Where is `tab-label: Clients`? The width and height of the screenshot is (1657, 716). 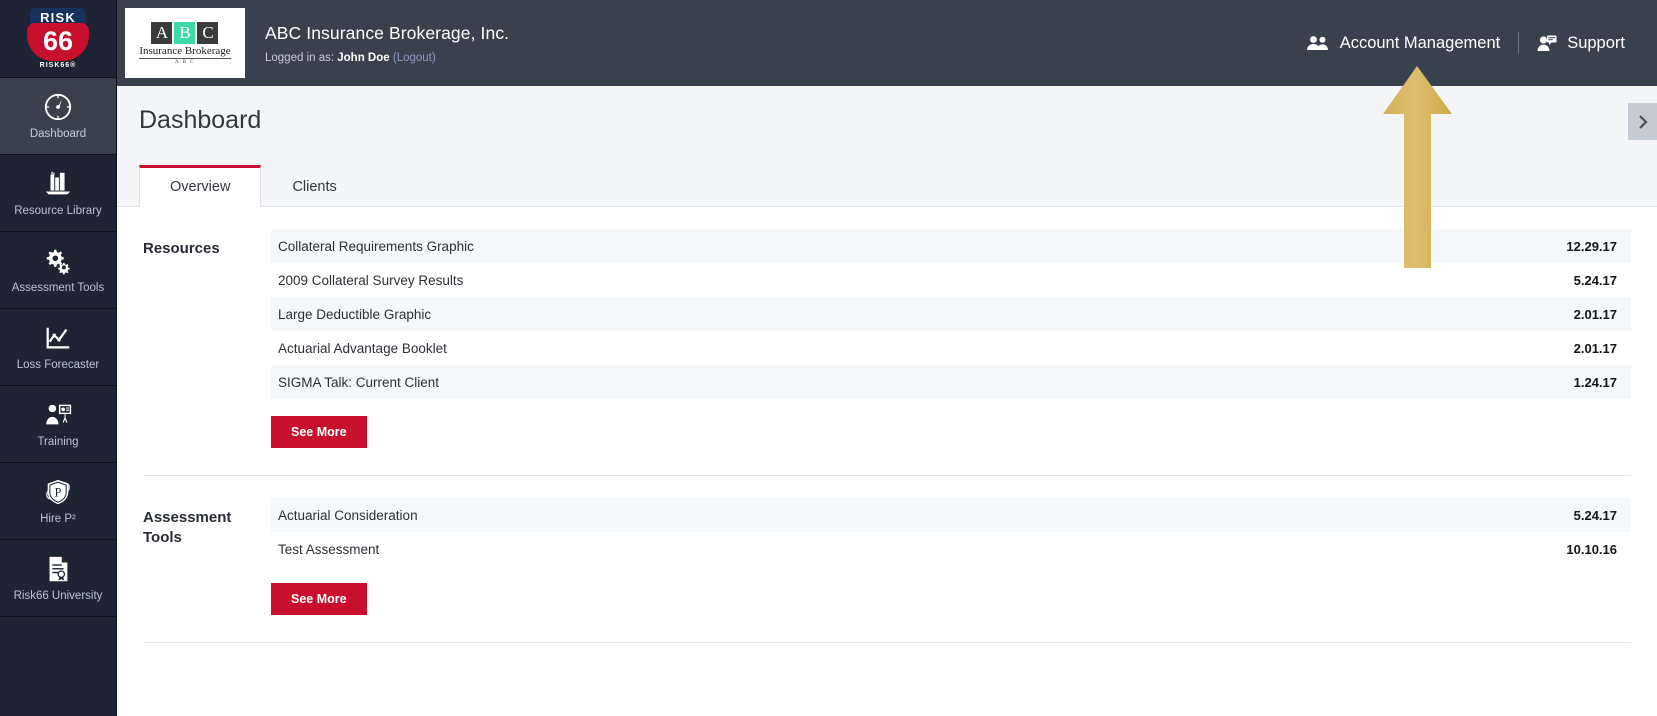 tab-label: Clients is located at coordinates (314, 187).